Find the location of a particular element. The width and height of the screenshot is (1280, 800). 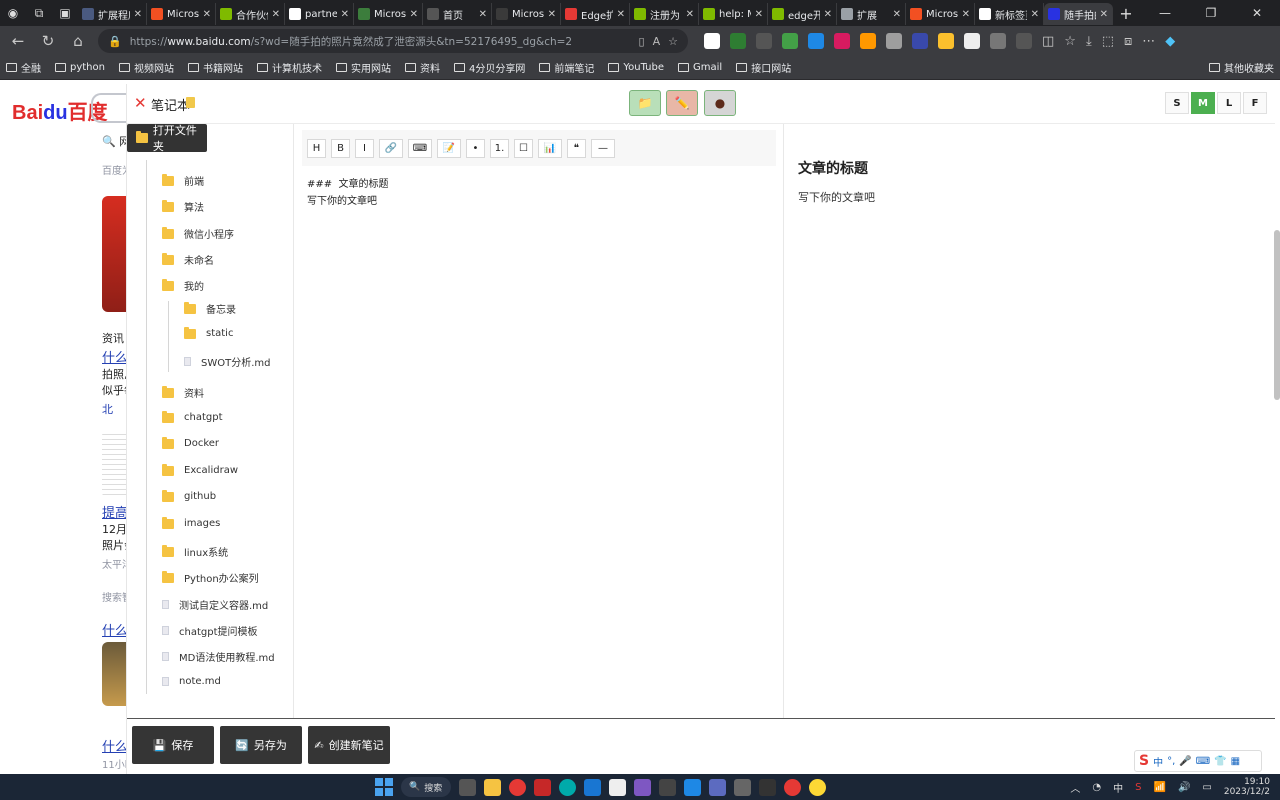

save-as-button: 🔄 另存为 is located at coordinates (261, 745).